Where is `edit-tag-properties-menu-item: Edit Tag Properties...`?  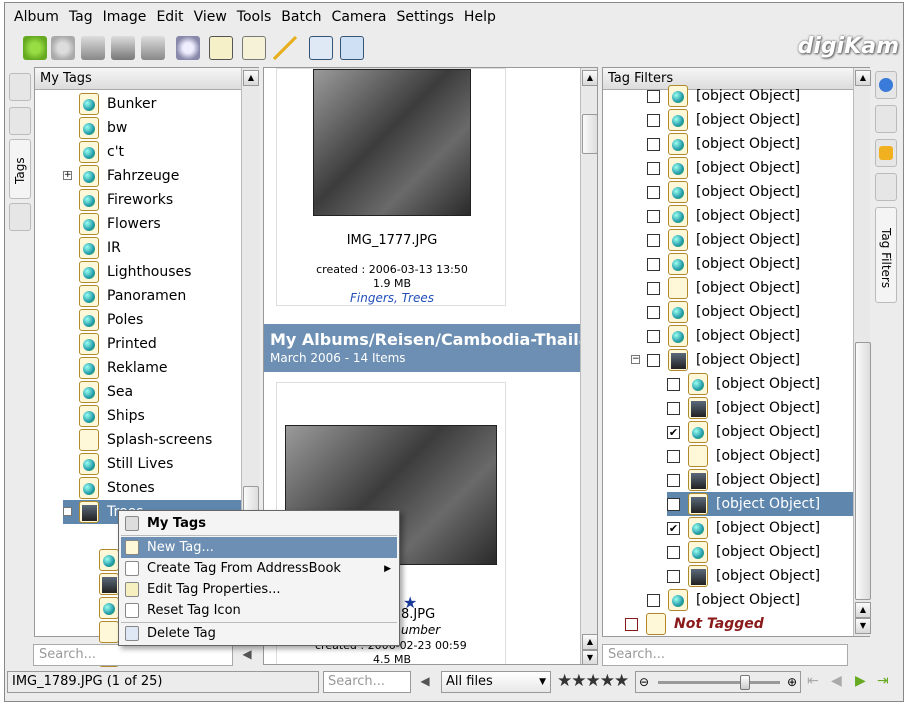 edit-tag-properties-menu-item: Edit Tag Properties... is located at coordinates (259, 589).